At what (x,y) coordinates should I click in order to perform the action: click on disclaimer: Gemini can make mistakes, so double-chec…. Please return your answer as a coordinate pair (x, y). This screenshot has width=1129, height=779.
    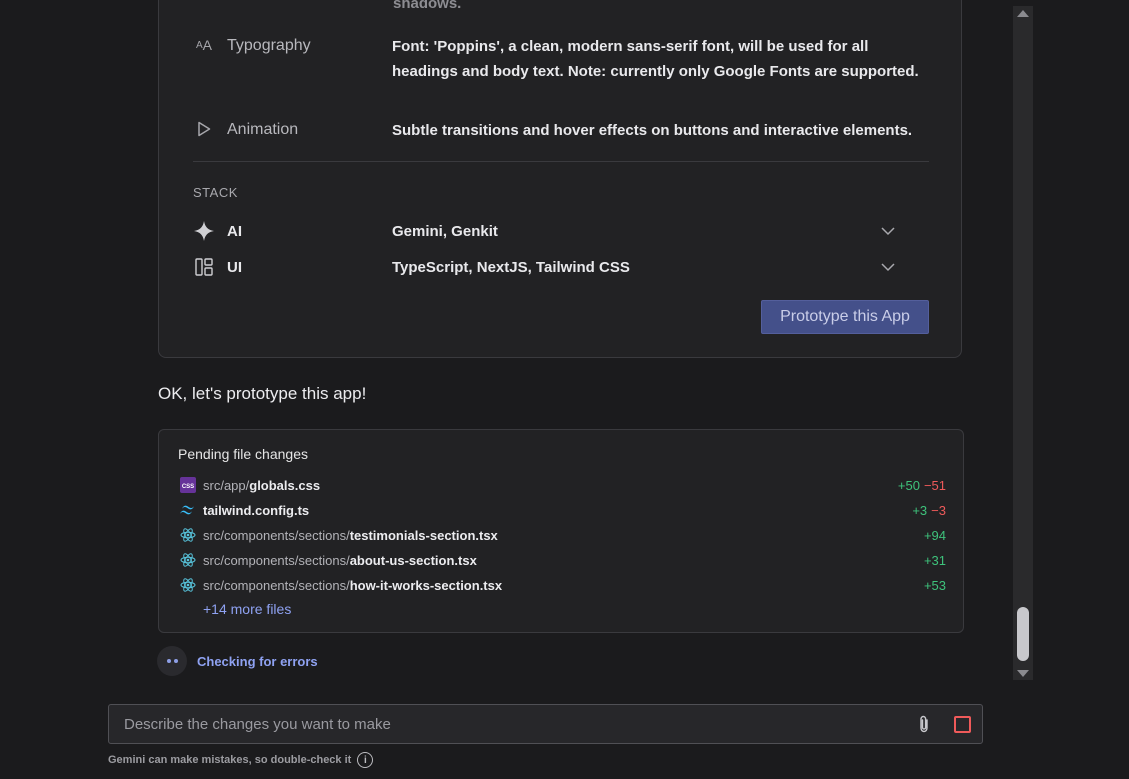
    Looking at the image, I should click on (241, 760).